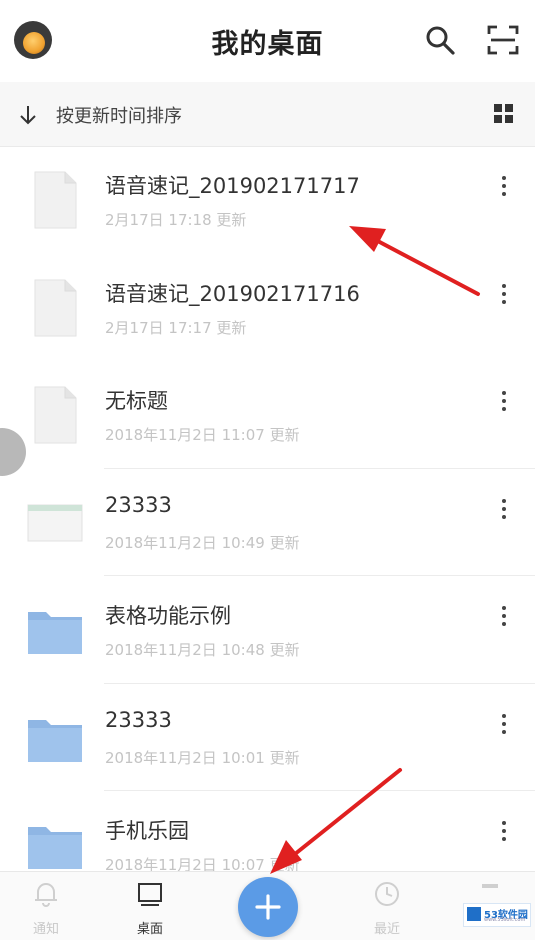  I want to click on item-updated-time: 2月17日 17:17 更新, so click(176, 327).